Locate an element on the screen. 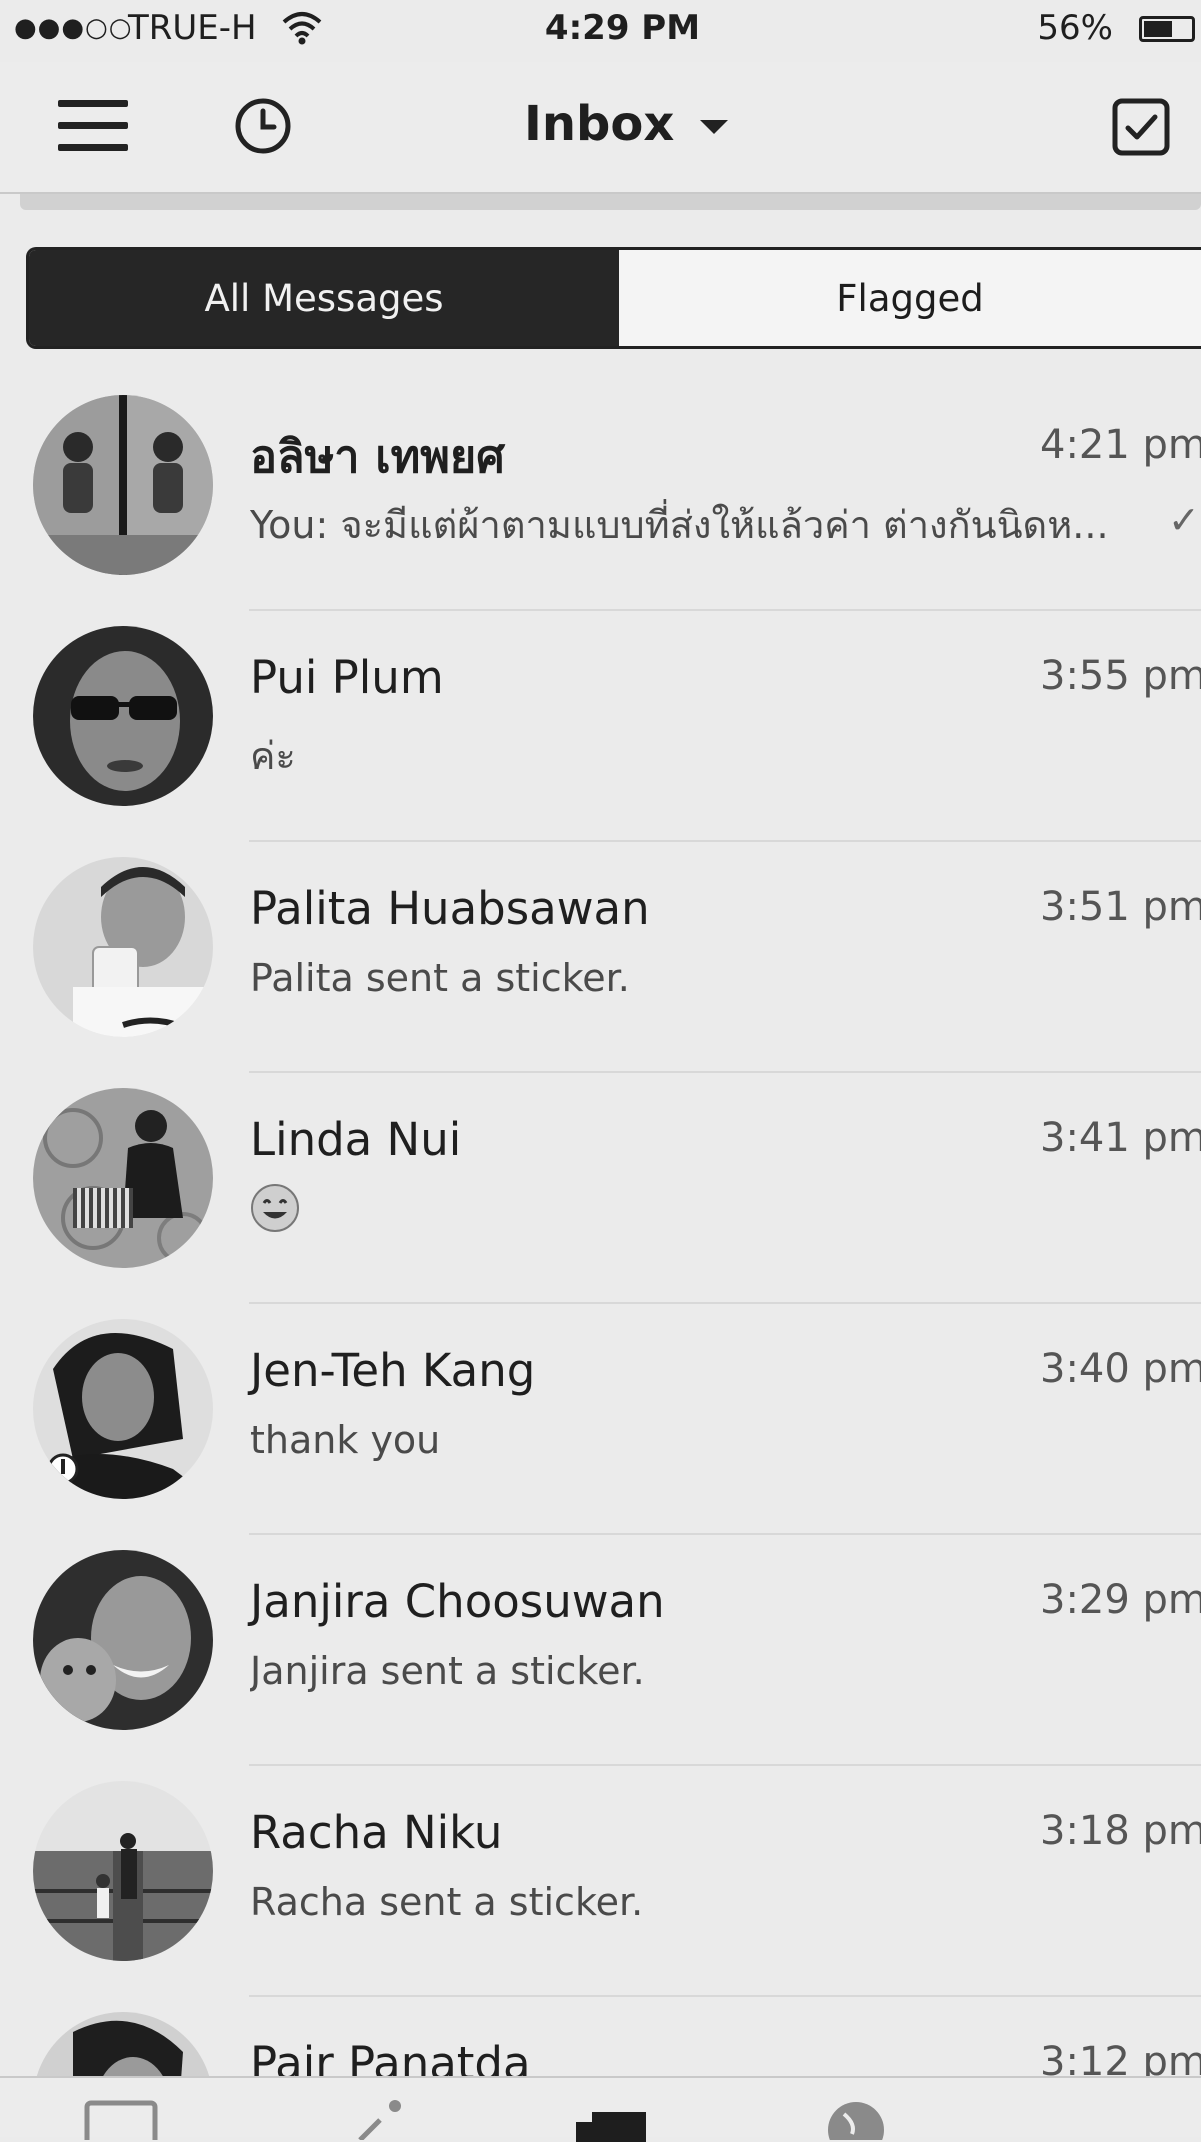  contact-name: Janjira Choosuwan is located at coordinates (457, 1601).